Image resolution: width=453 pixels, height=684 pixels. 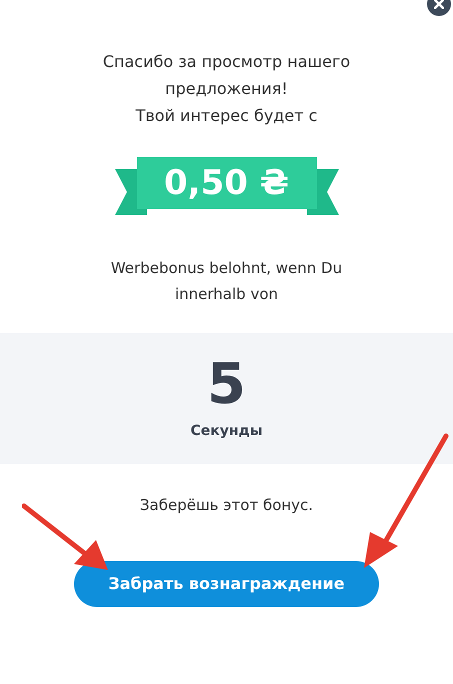 I want to click on bonus-amount: 0,50 ₴, so click(x=226, y=183).